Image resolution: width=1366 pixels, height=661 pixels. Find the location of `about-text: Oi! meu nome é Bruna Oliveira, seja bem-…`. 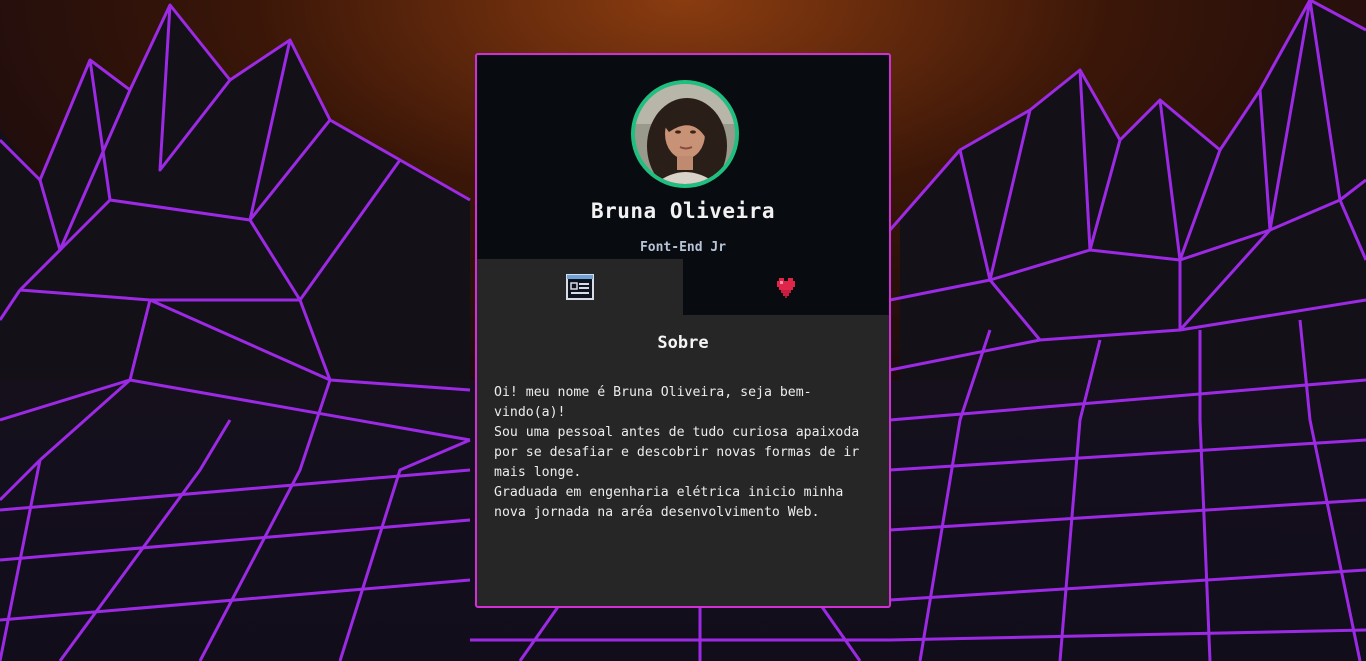

about-text: Oi! meu nome é Bruna Oliveira, seja bem-… is located at coordinates (683, 453).